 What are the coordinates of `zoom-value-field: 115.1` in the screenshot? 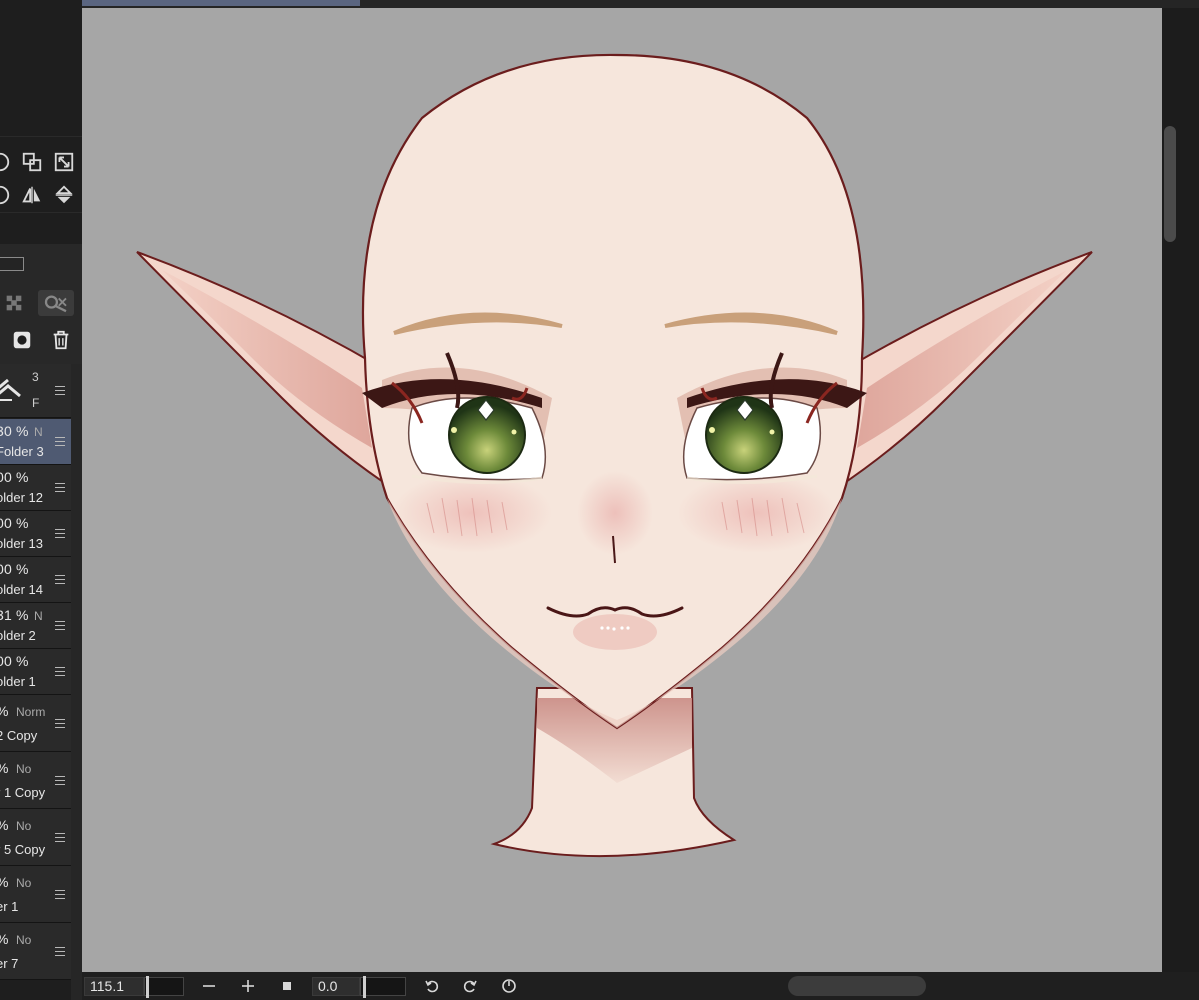 It's located at (114, 986).